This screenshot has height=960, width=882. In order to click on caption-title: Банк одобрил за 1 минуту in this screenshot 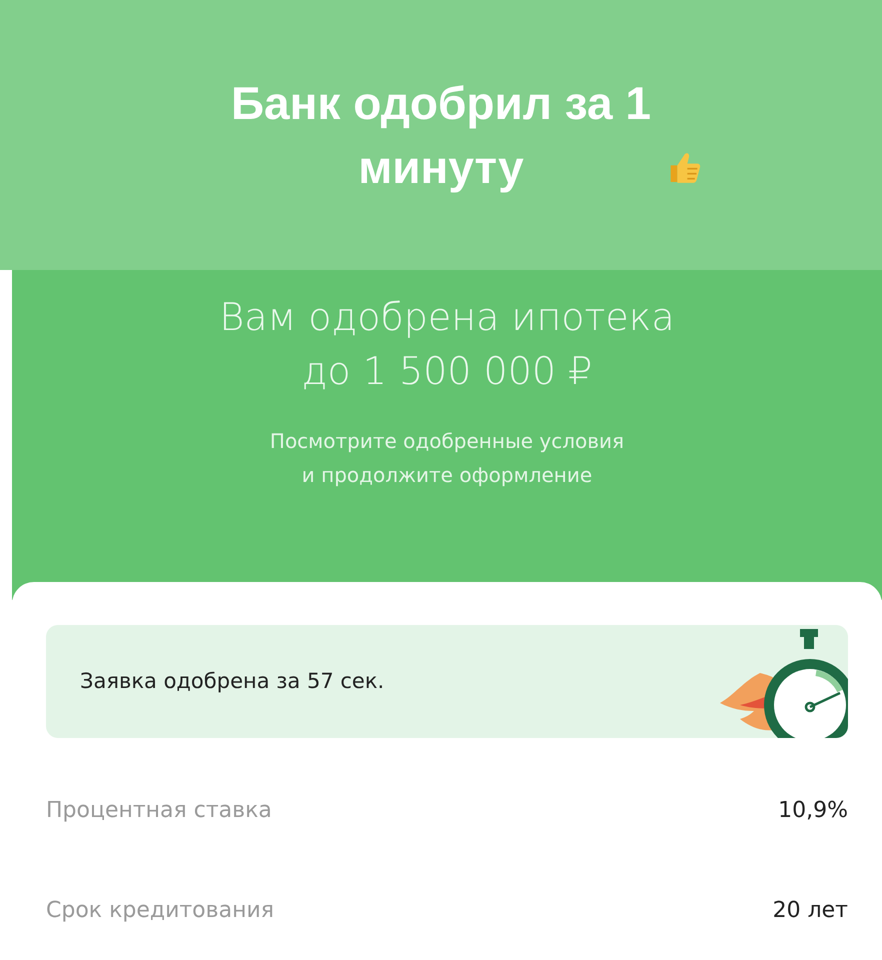, I will do `click(441, 135)`.